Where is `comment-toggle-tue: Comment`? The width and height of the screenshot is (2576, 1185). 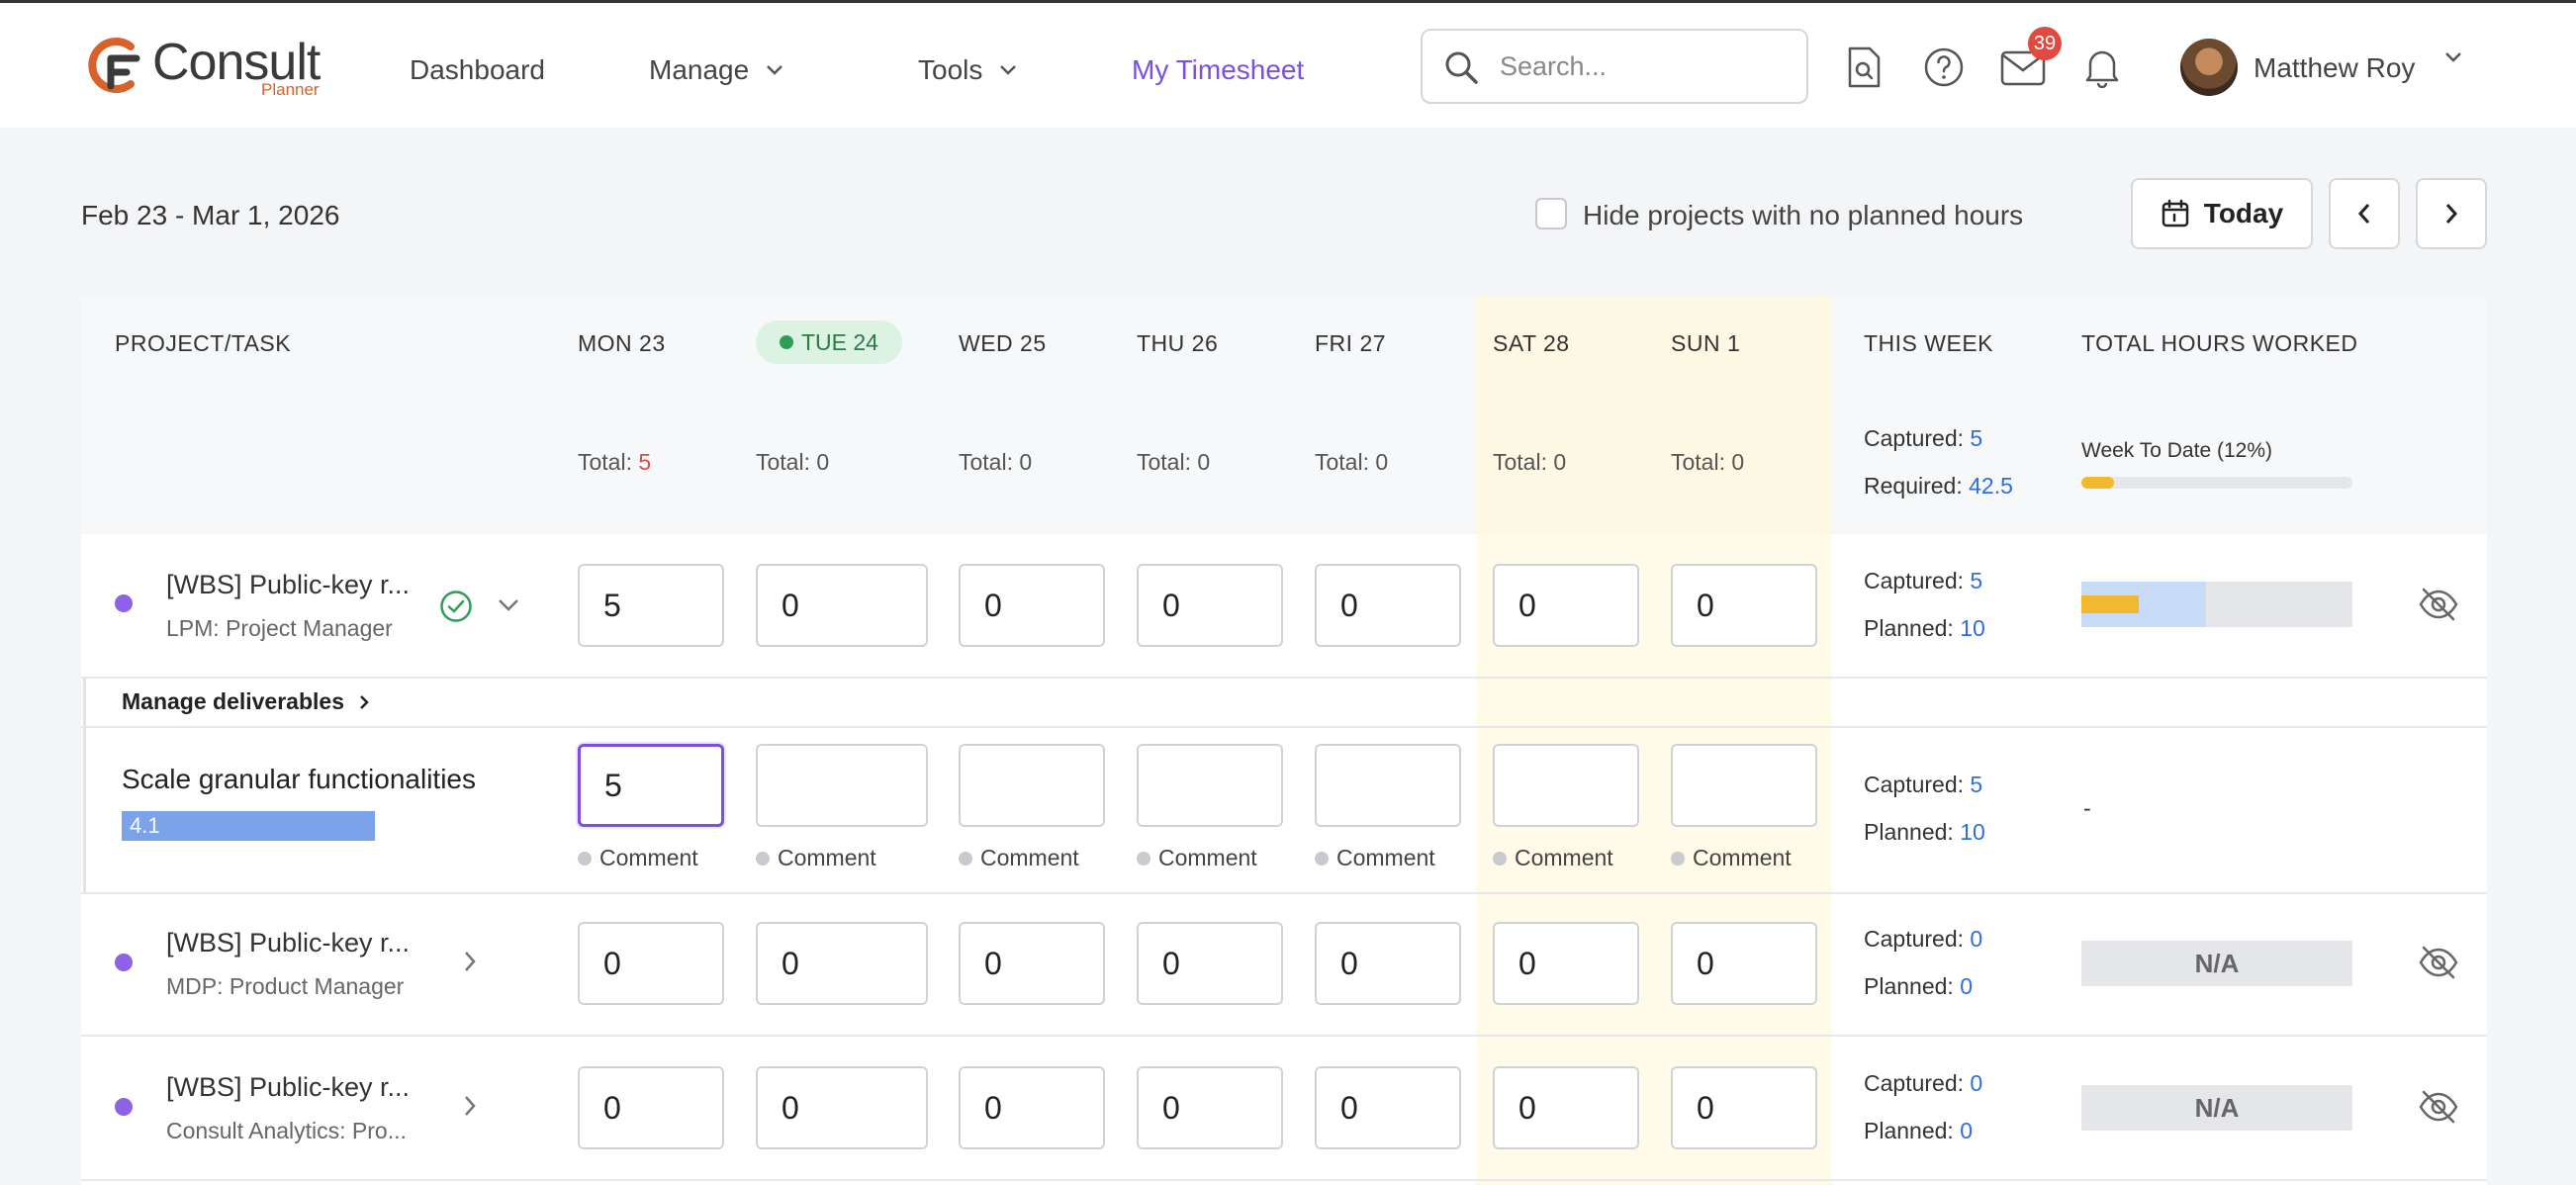
comment-toggle-tue: Comment is located at coordinates (816, 858).